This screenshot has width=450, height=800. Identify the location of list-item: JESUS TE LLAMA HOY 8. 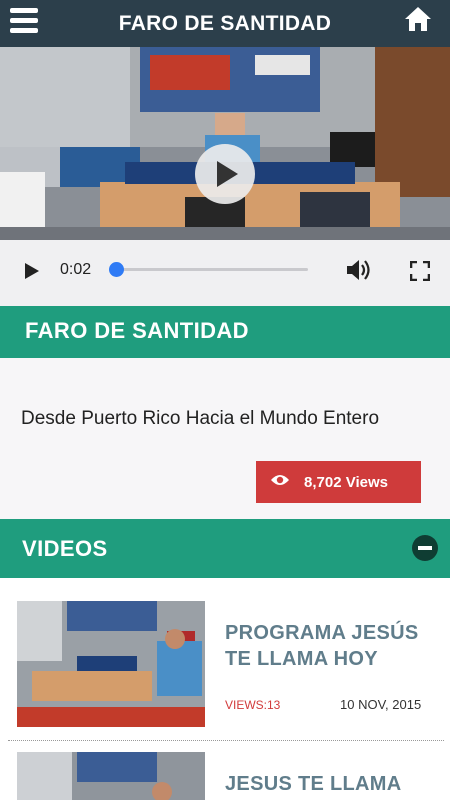
(225, 770).